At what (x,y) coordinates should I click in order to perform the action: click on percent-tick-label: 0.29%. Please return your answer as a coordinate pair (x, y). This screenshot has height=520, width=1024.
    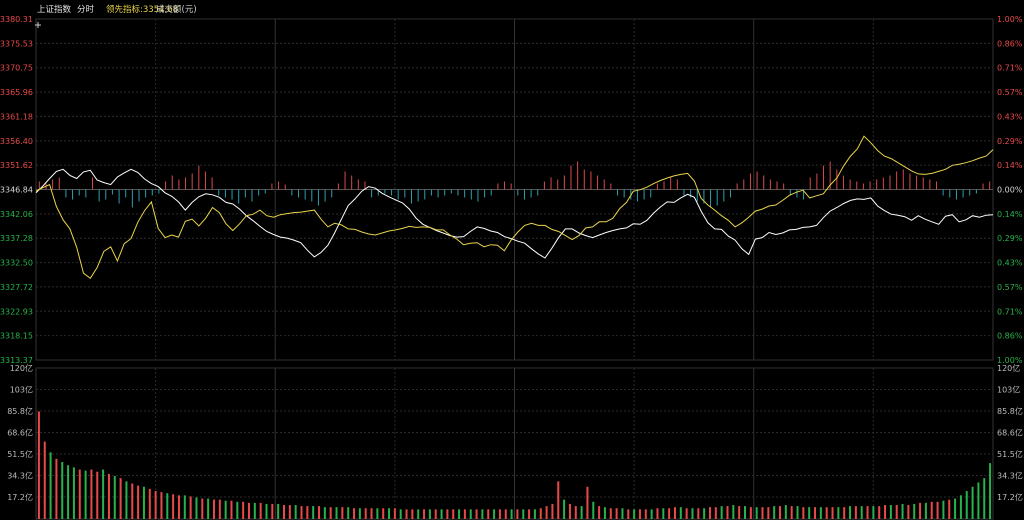
    Looking at the image, I should click on (1010, 141).